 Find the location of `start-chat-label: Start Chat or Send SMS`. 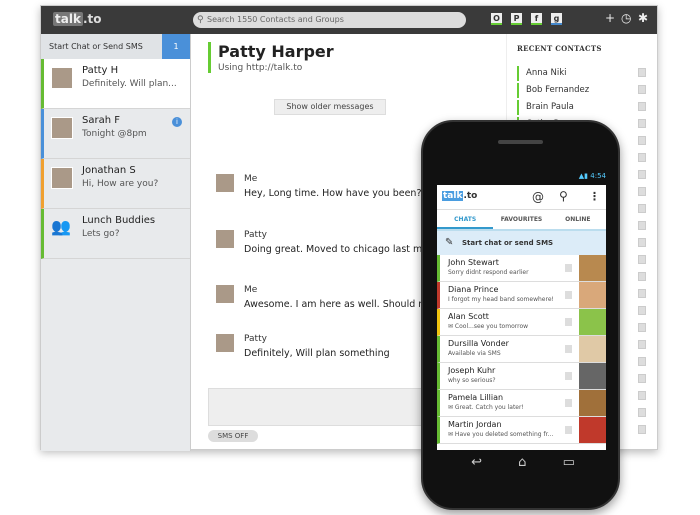

start-chat-label: Start Chat or Send SMS is located at coordinates (96, 46).